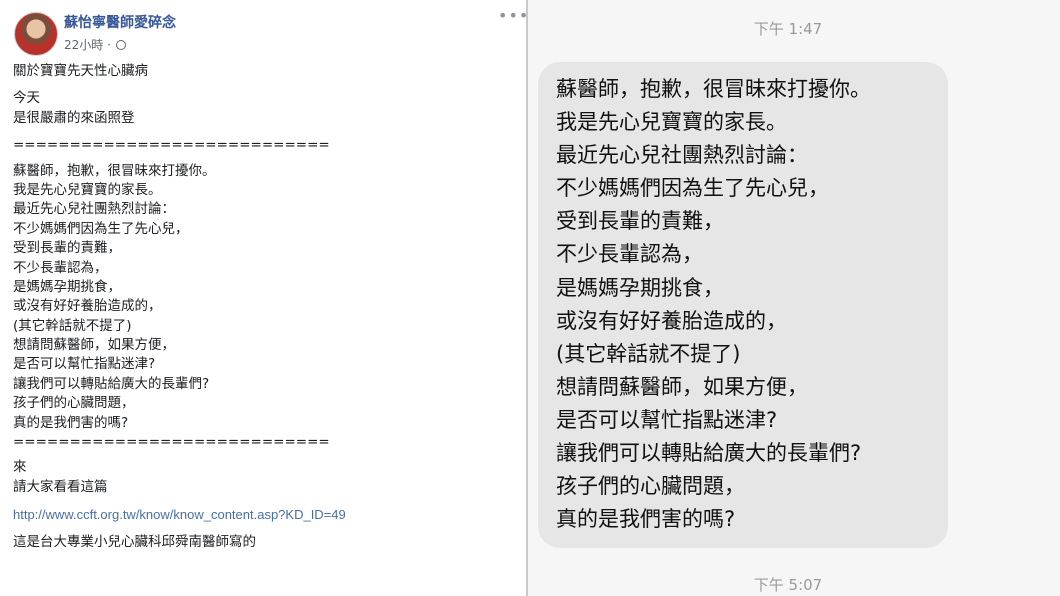 Image resolution: width=1060 pixels, height=596 pixels. What do you see at coordinates (36, 34) in the screenshot?
I see `avatar` at bounding box center [36, 34].